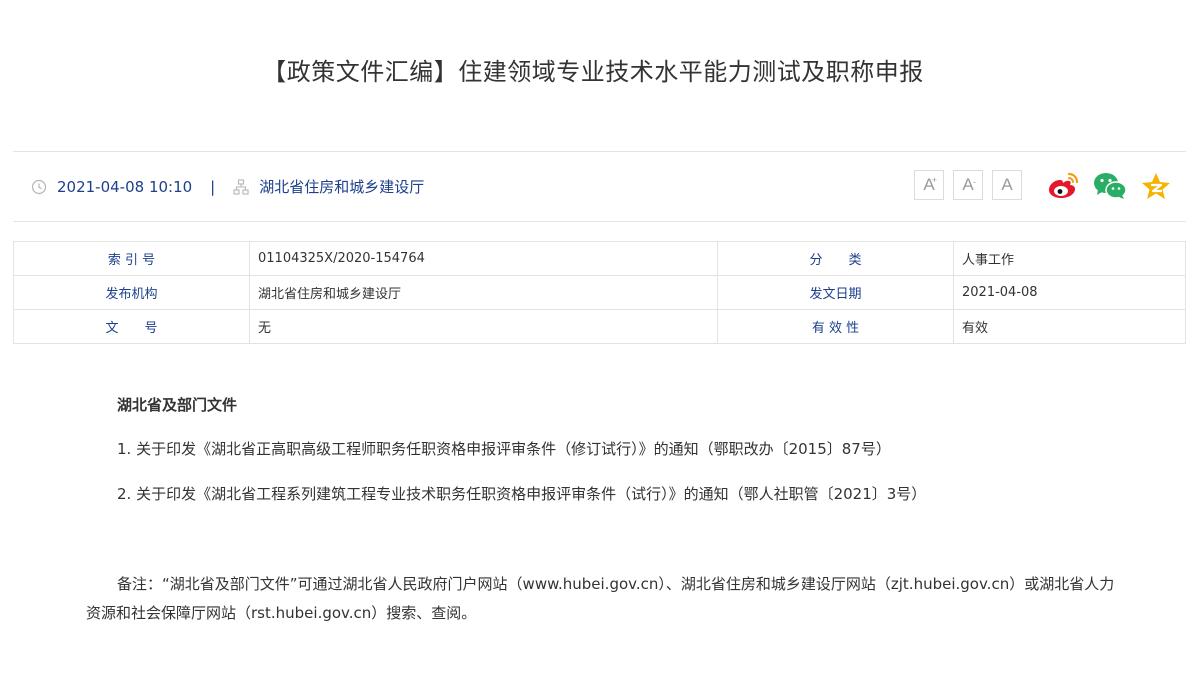 The width and height of the screenshot is (1186, 683). I want to click on label-index-number: 索 引 号, so click(131, 258).